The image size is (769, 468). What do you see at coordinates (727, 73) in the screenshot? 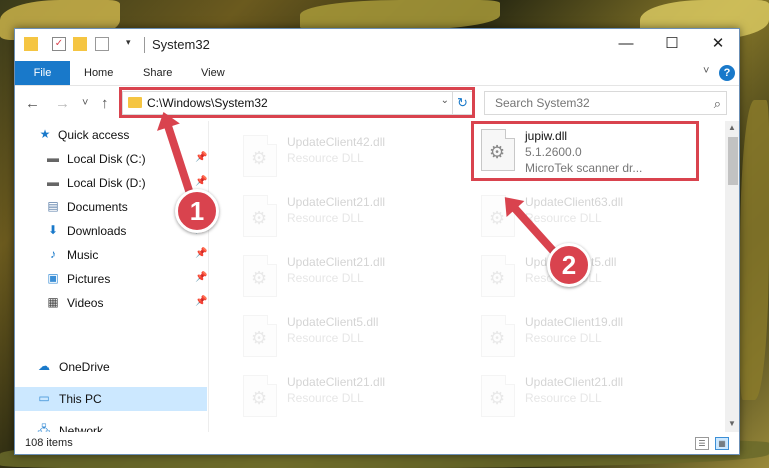
I see `help-icon: ?` at bounding box center [727, 73].